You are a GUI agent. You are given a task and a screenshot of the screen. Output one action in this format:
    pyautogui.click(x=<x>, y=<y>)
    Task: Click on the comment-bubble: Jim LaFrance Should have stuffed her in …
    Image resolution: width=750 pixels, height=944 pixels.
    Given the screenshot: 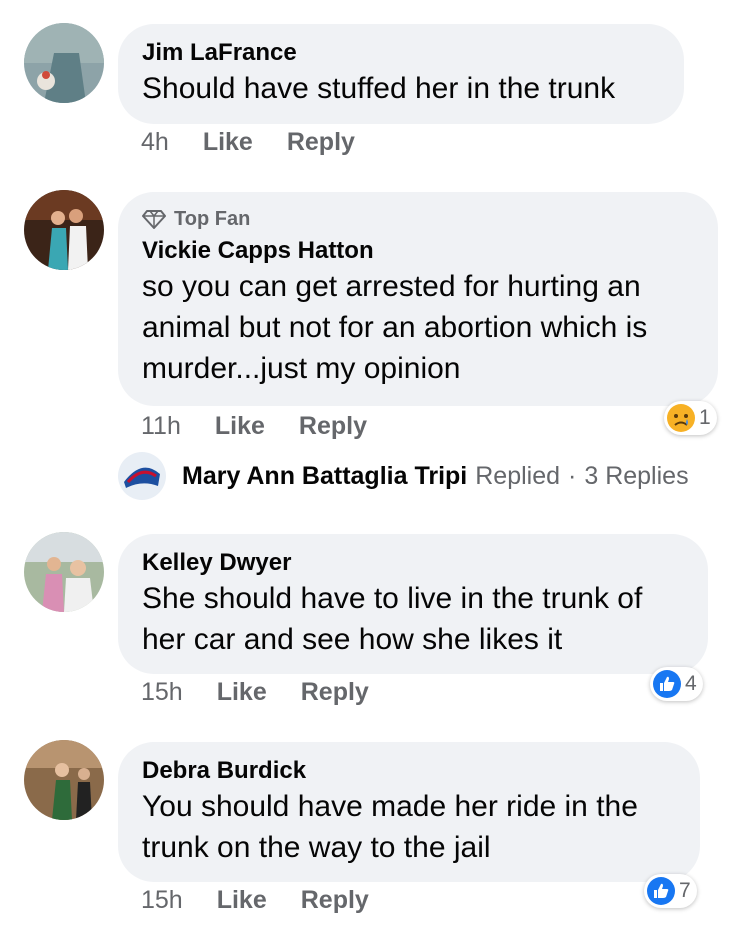 What is the action you would take?
    pyautogui.click(x=401, y=74)
    